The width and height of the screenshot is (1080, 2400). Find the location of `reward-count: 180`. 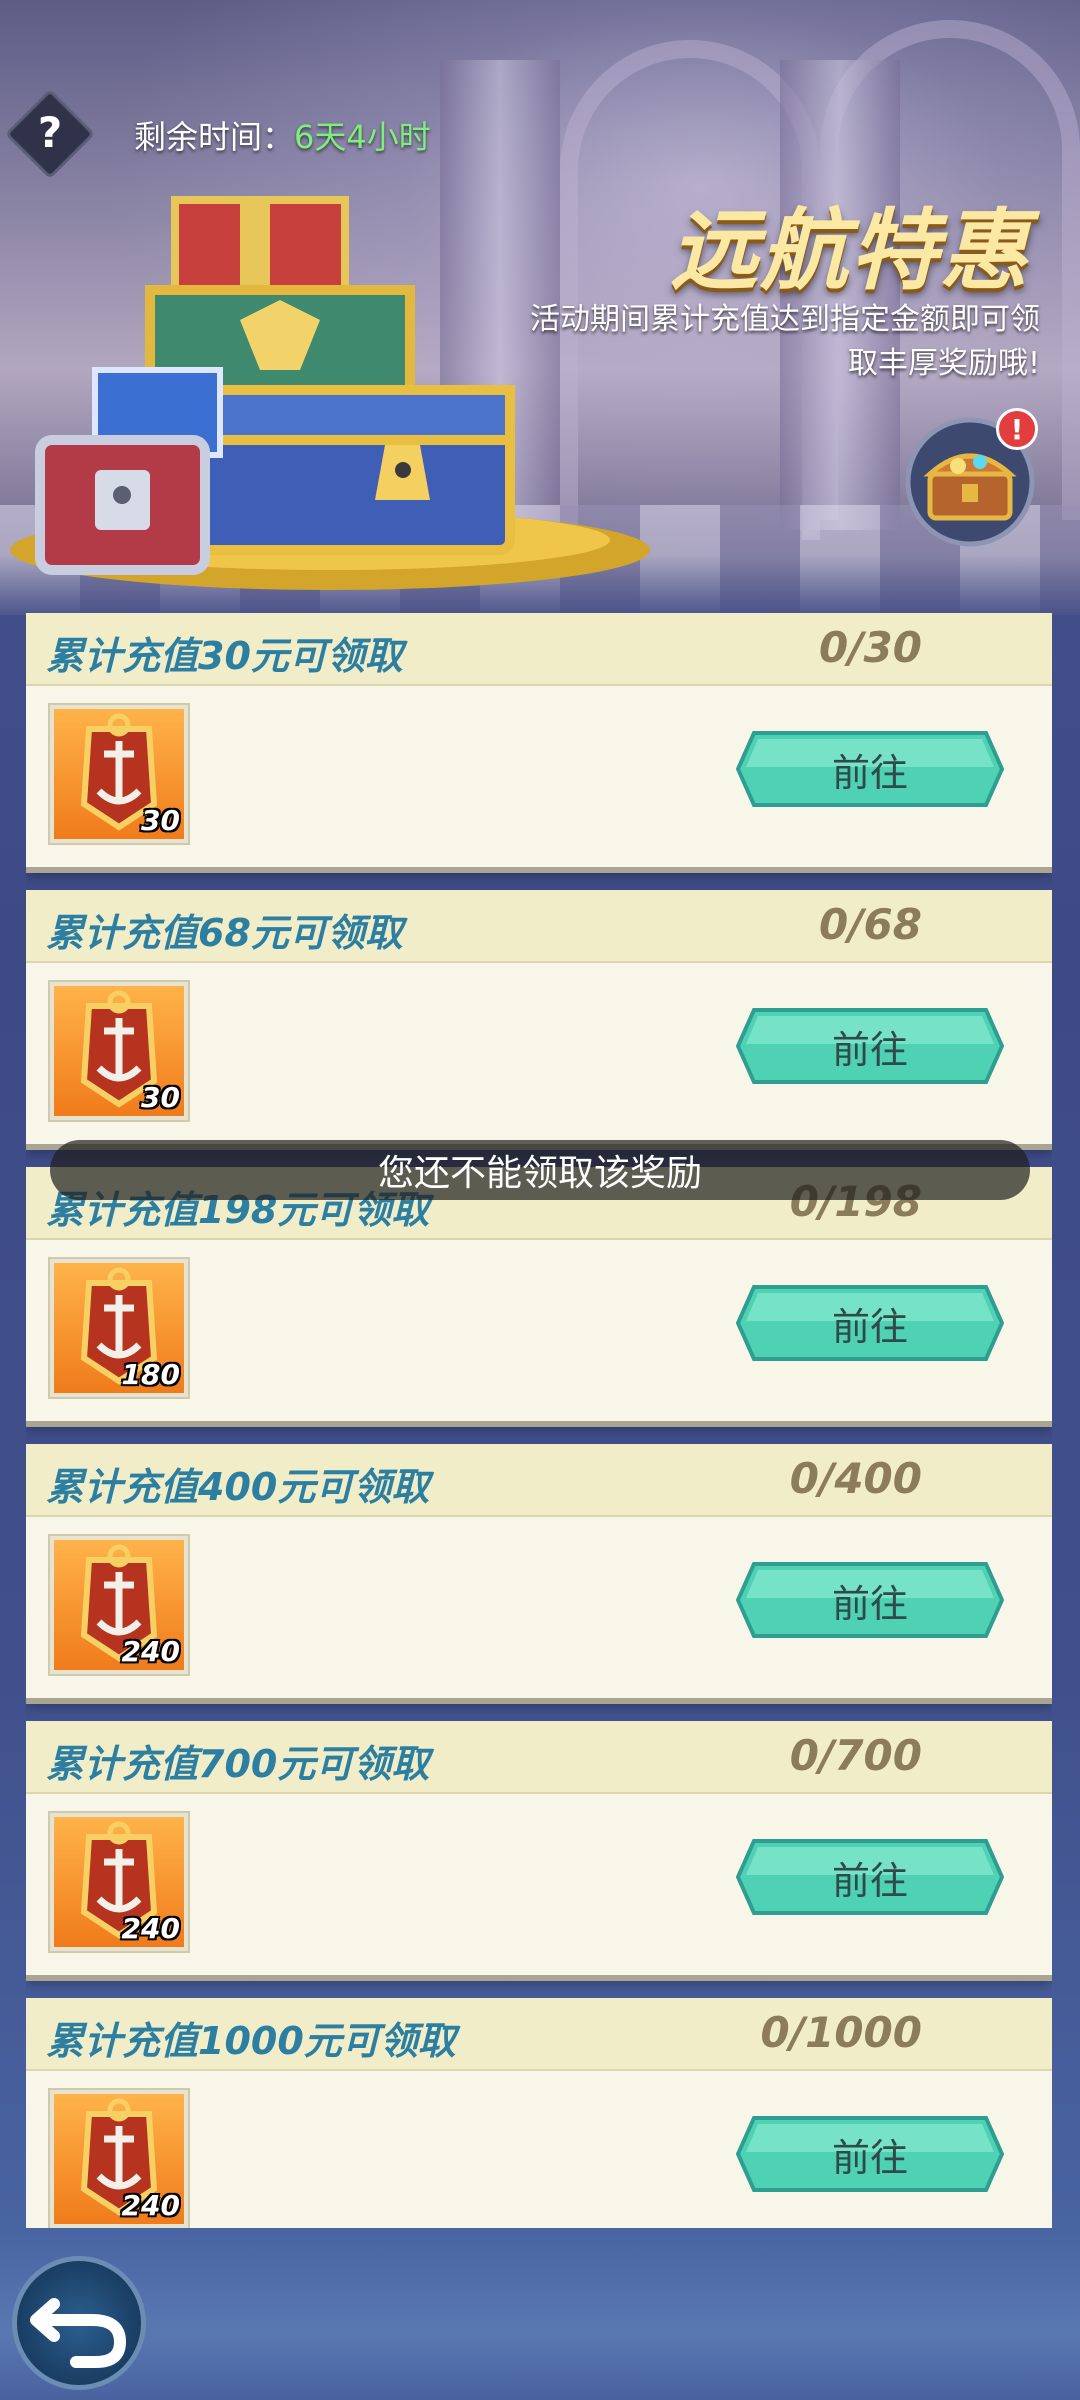

reward-count: 180 is located at coordinates (150, 1374).